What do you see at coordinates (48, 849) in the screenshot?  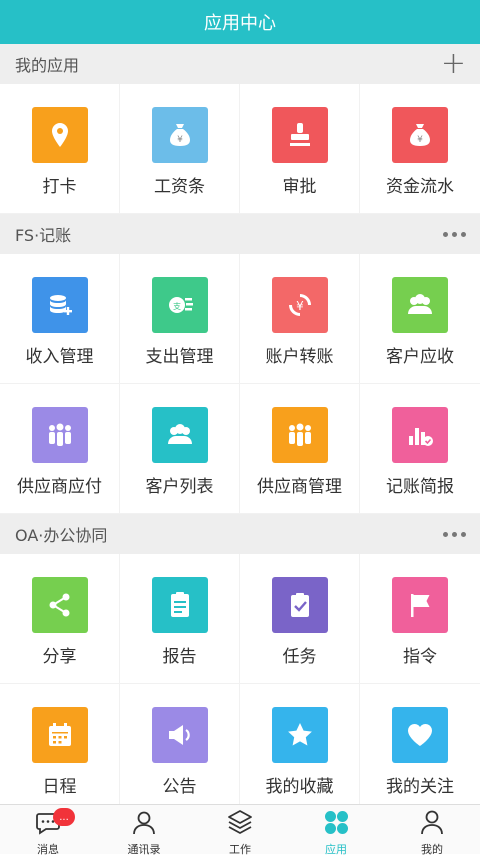 I see `tab-label: 消息` at bounding box center [48, 849].